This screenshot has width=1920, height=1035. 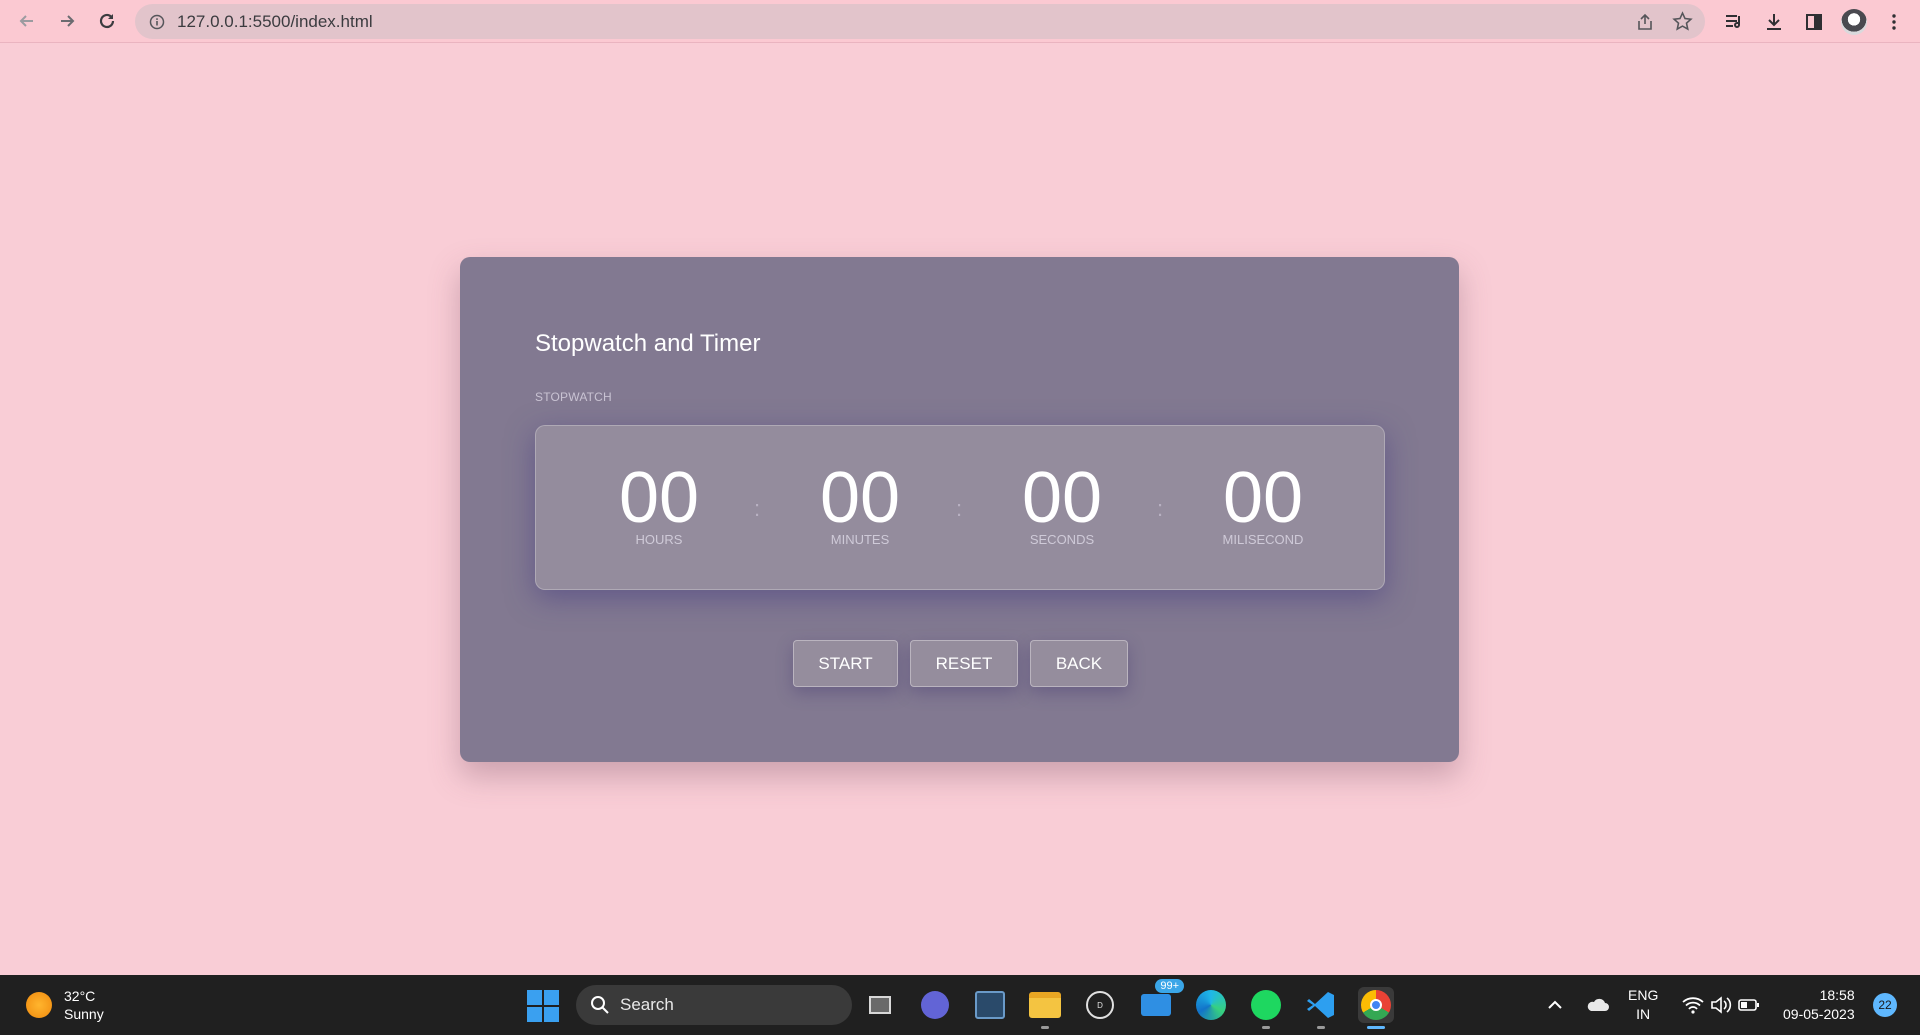 I want to click on task-view-icon, so click(x=880, y=1005).